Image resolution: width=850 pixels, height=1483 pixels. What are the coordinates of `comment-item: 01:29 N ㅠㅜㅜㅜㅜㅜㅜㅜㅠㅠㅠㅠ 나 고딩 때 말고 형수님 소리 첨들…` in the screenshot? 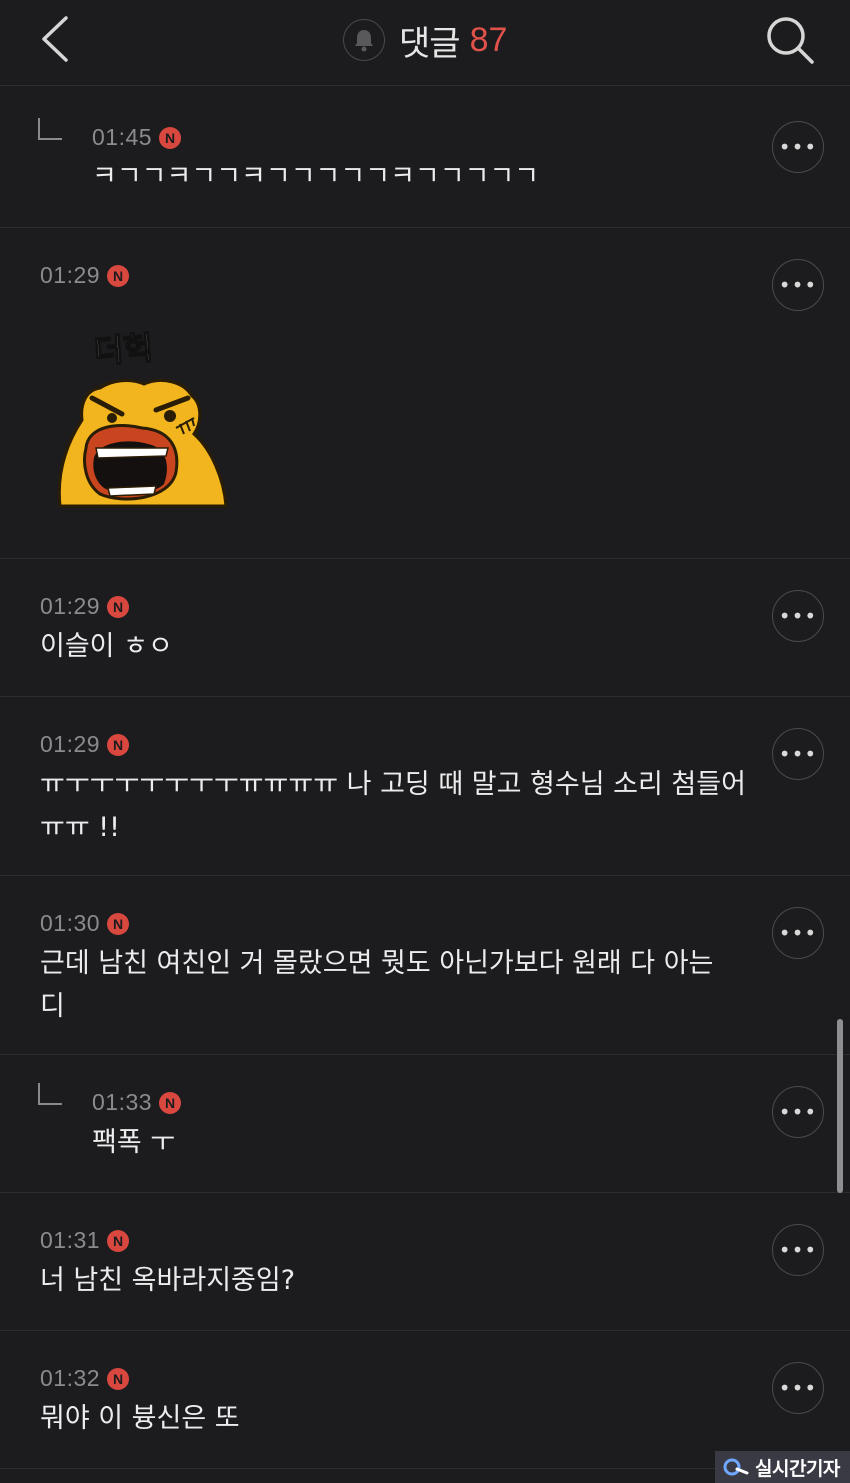 It's located at (425, 786).